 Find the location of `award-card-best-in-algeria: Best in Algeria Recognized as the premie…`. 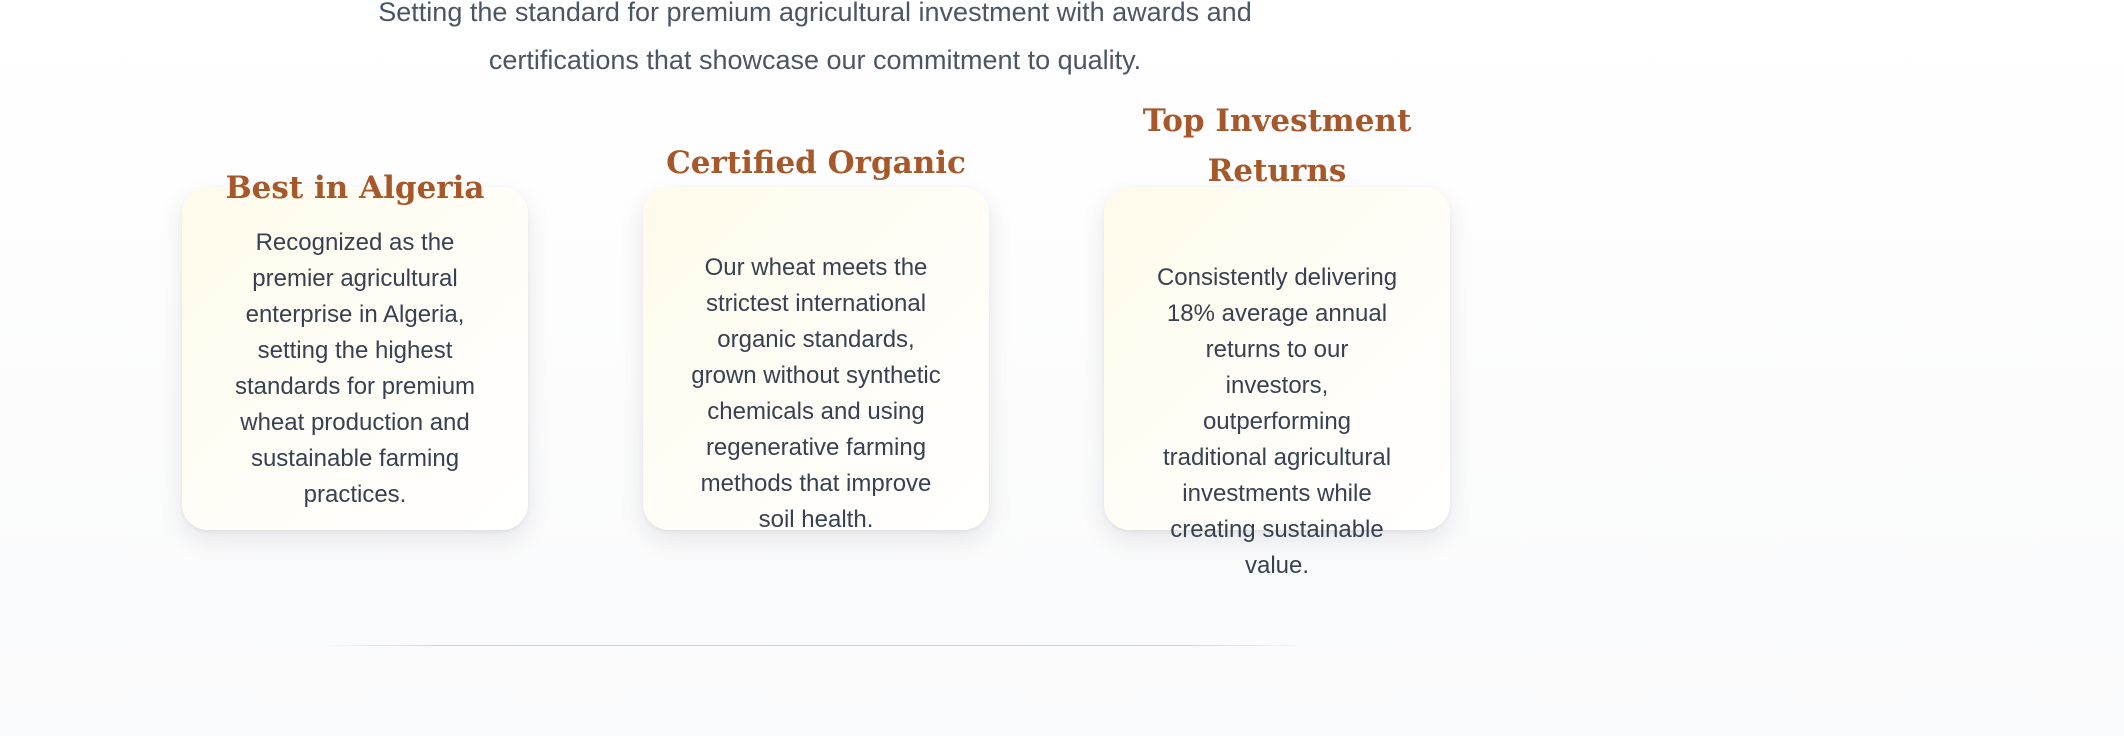

award-card-best-in-algeria: Best in Algeria Recognized as the premie… is located at coordinates (355, 350).